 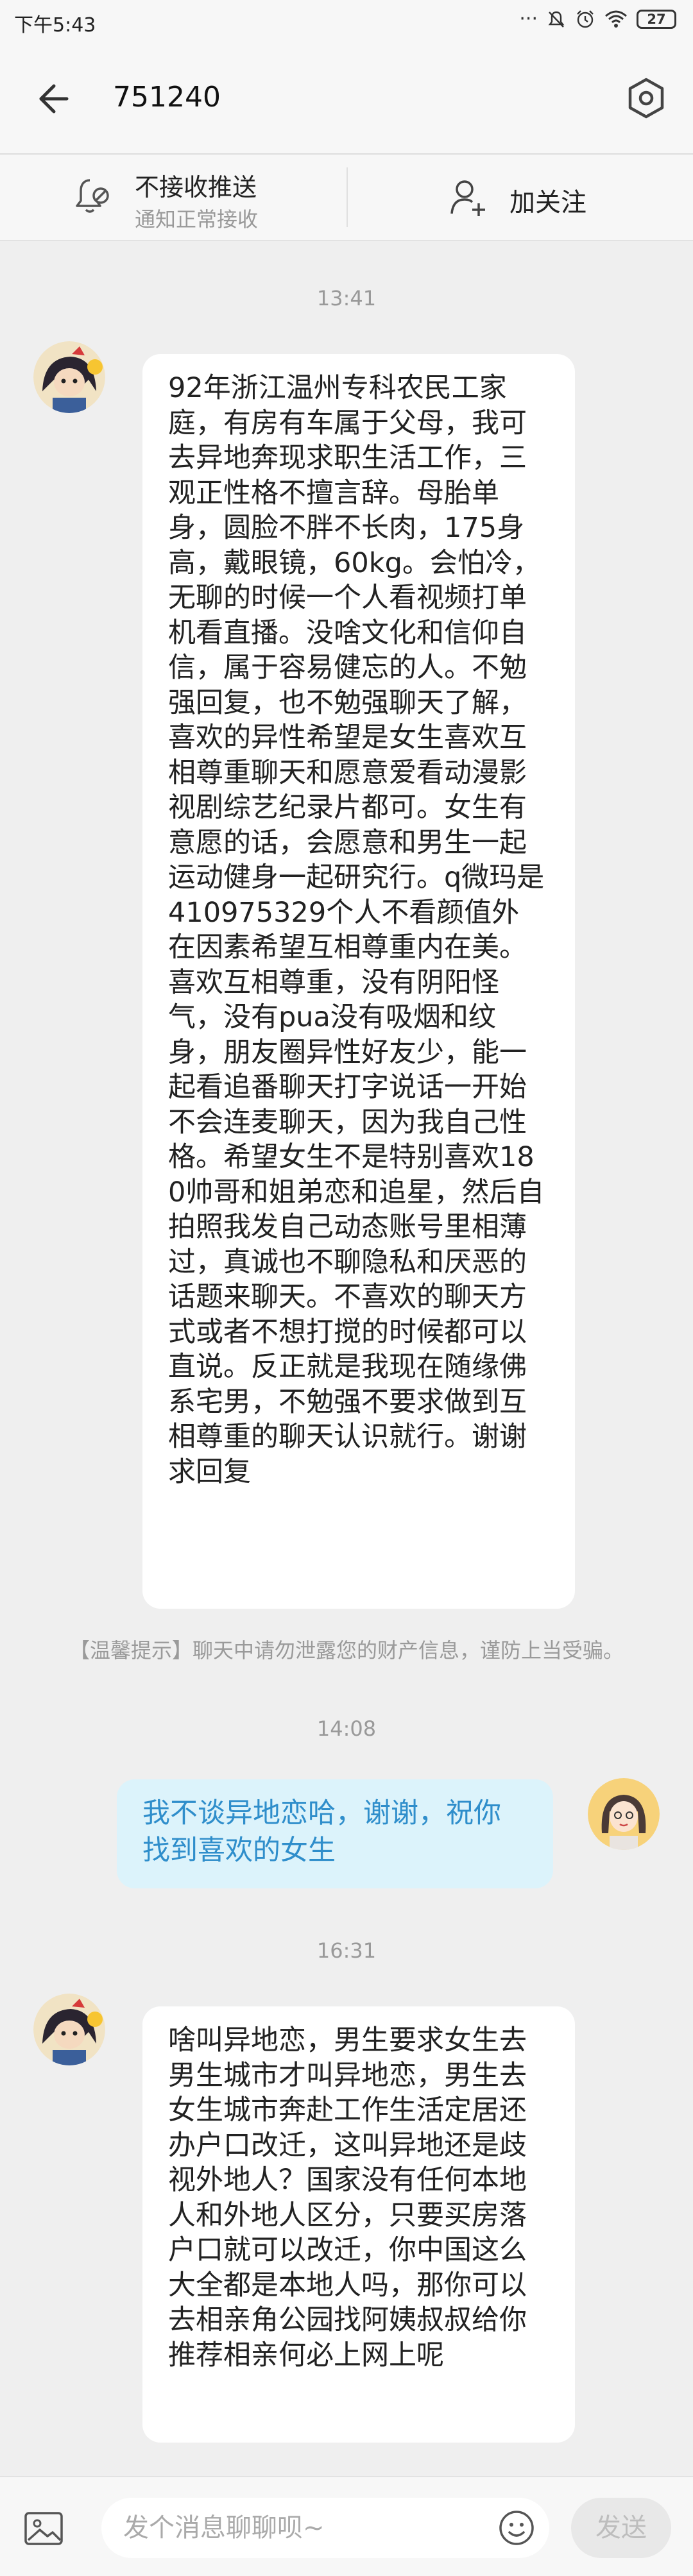 I want to click on follow-label: 加关注, so click(x=548, y=202).